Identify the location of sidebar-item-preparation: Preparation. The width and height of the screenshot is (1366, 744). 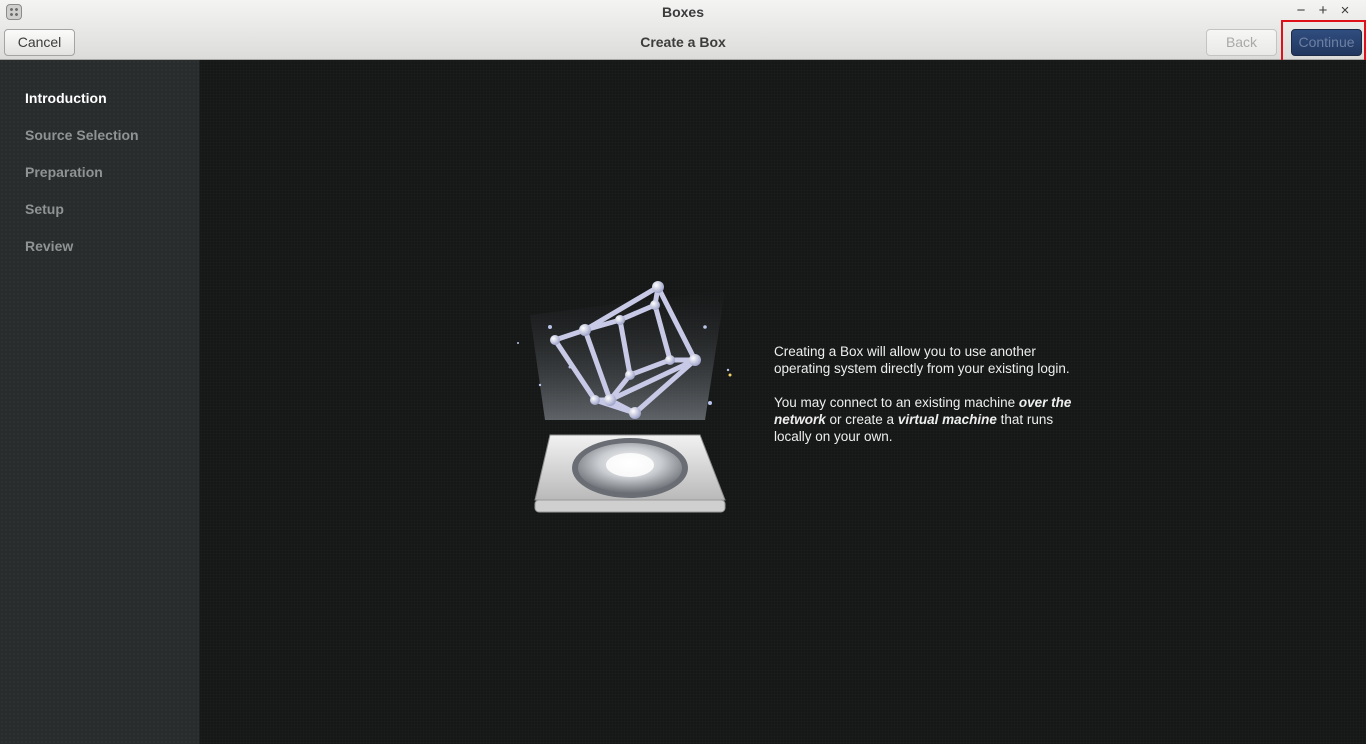
(64, 172).